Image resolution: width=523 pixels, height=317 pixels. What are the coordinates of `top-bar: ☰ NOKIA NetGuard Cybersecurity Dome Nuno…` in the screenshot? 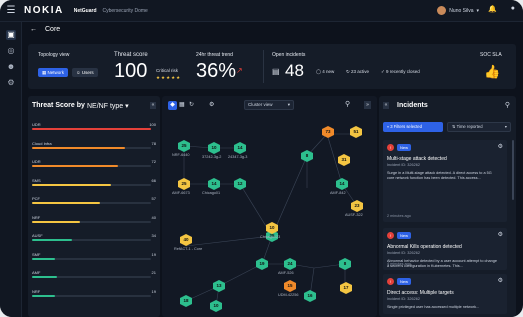 It's located at (261, 11).